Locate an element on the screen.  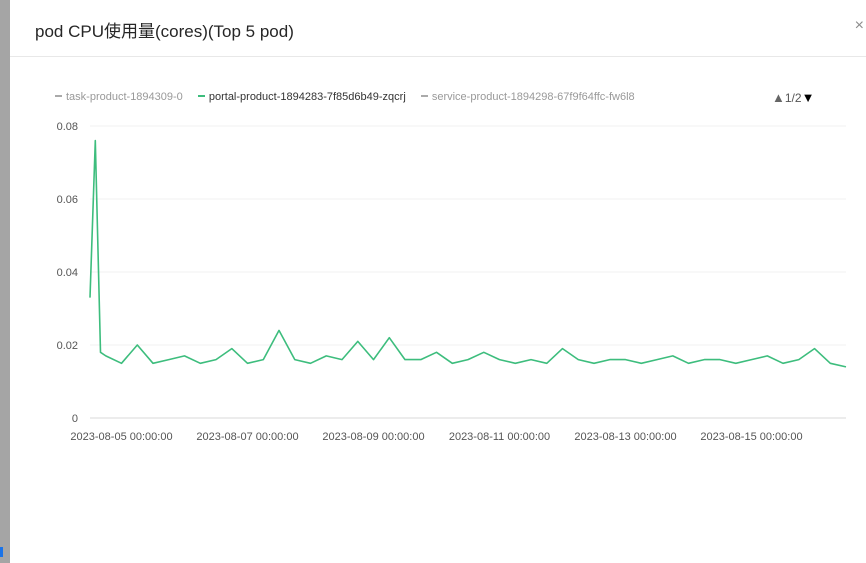
y-axis-ticks: 0.08 0.06 0.04 0.02 0 is located at coordinates (67, 273).